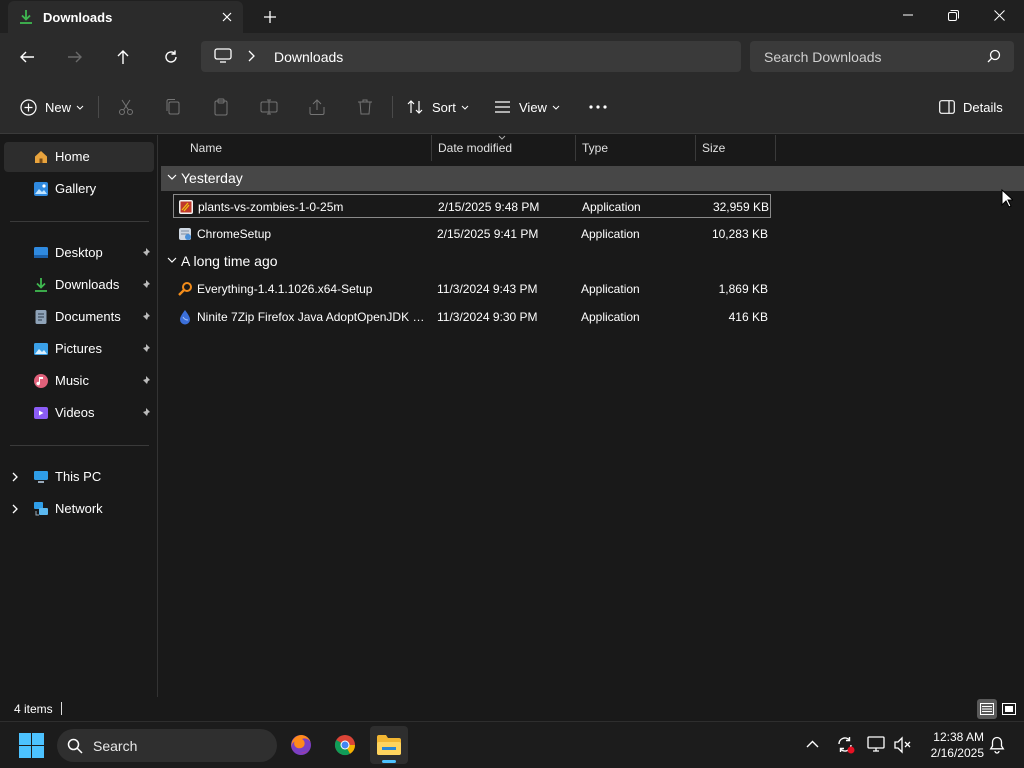 The width and height of the screenshot is (1024, 768). Describe the element at coordinates (75, 57) in the screenshot. I see `forward-button` at that location.